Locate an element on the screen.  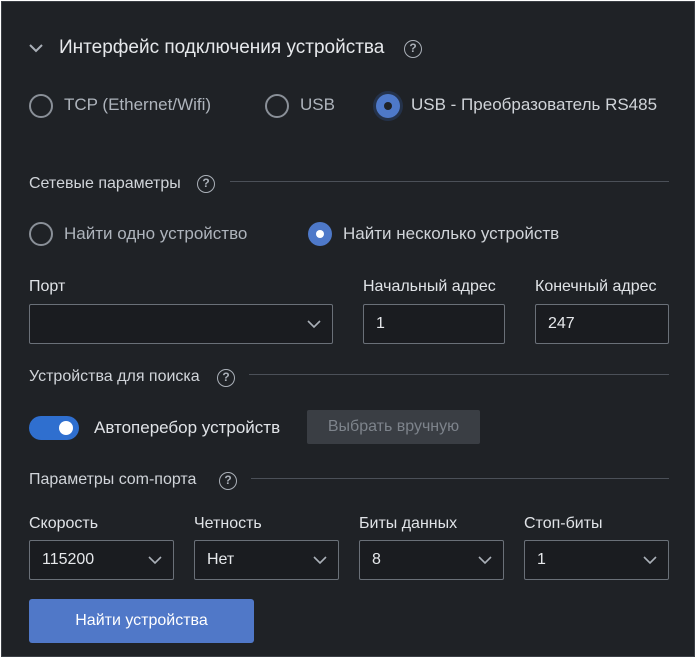
radio-find-one-label: Найти одно устройство is located at coordinates (155, 234).